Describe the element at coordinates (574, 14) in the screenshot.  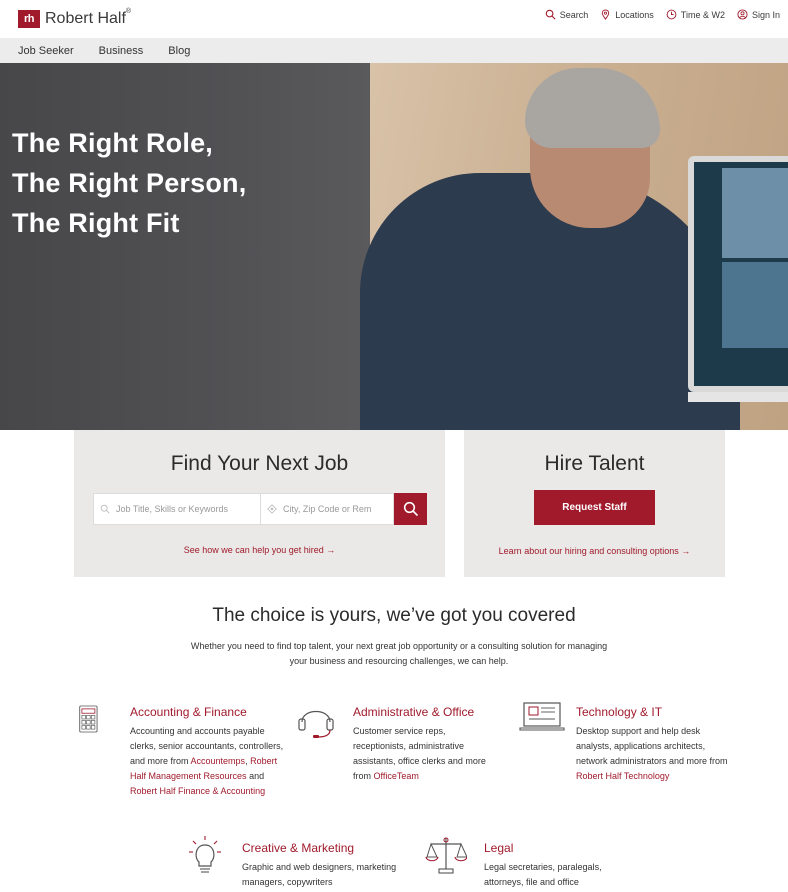
I see `util-search-label: Search` at that location.